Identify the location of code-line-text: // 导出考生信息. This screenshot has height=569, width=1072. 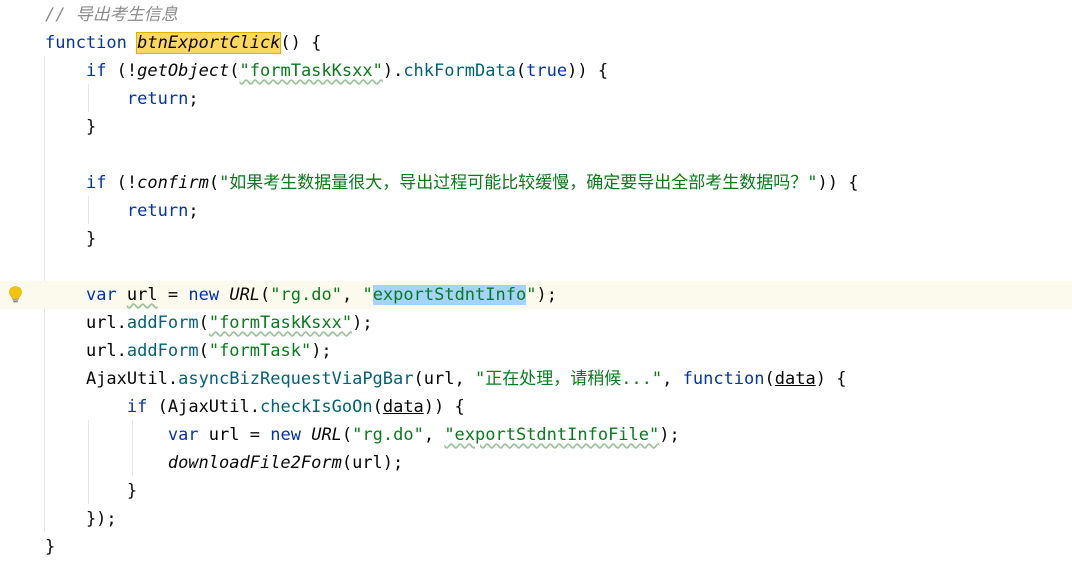
(111, 15).